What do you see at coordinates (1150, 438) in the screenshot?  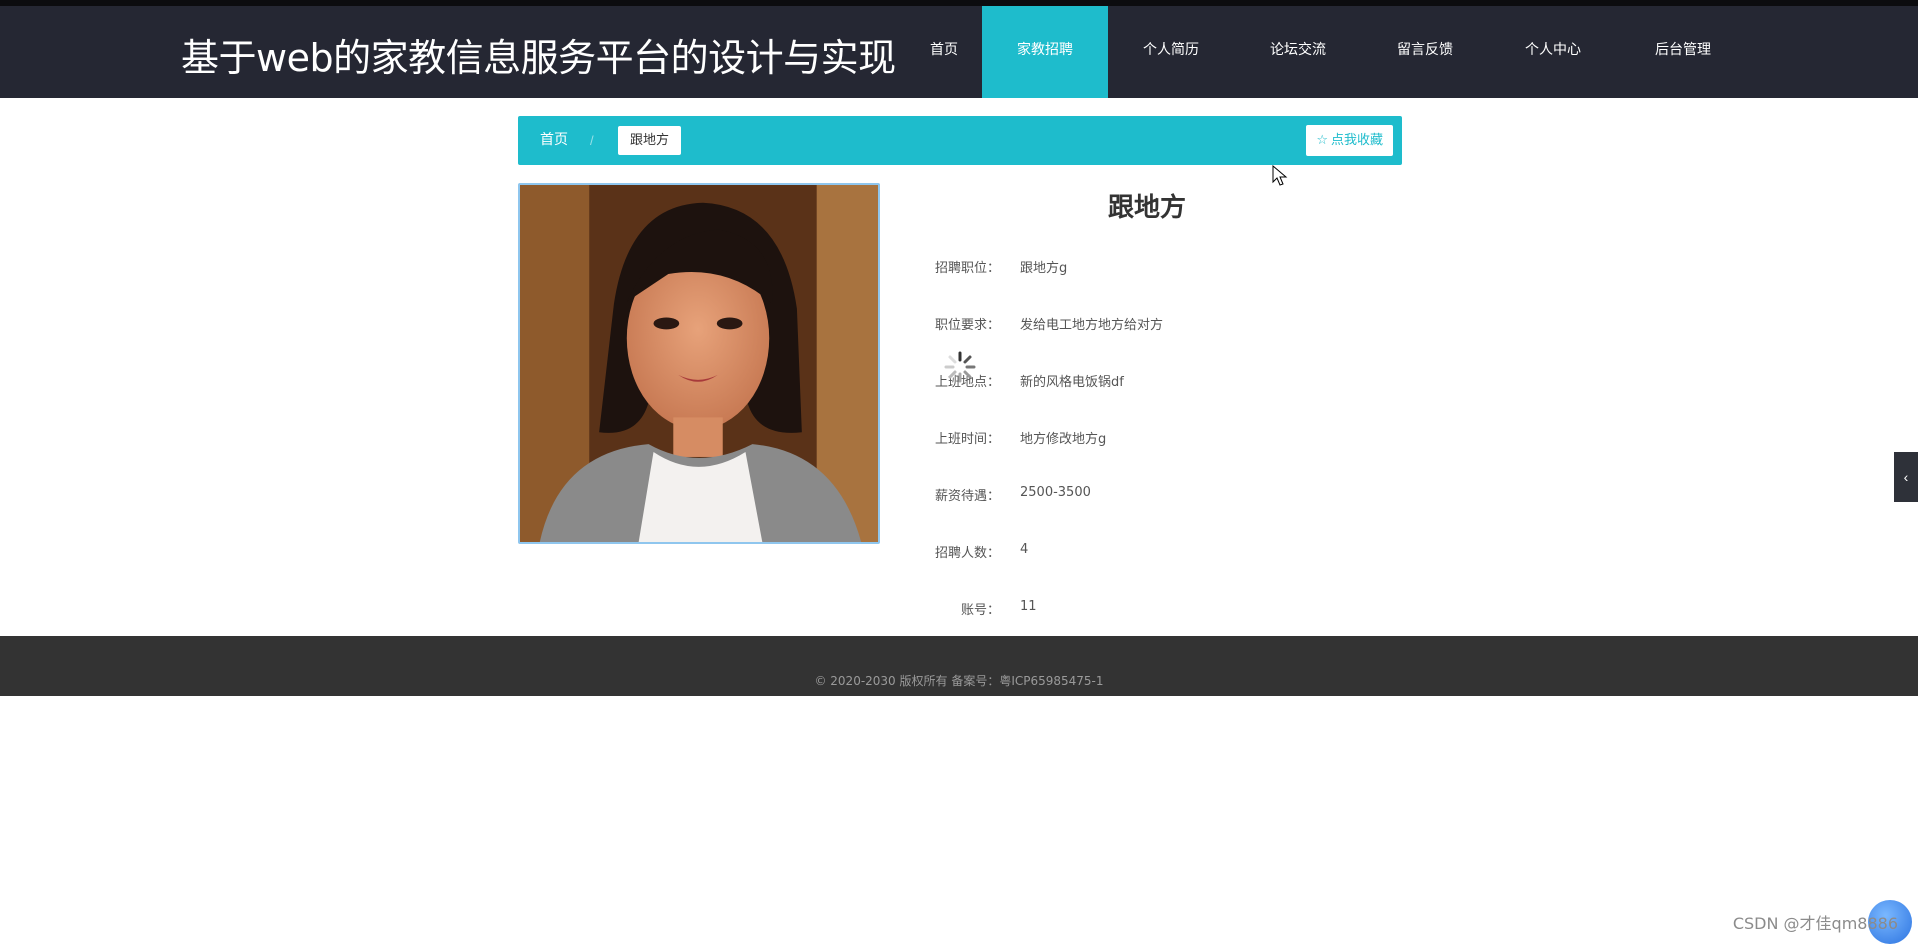 I see `detail-row-work-time: 上班时间： 地方修改地方g` at bounding box center [1150, 438].